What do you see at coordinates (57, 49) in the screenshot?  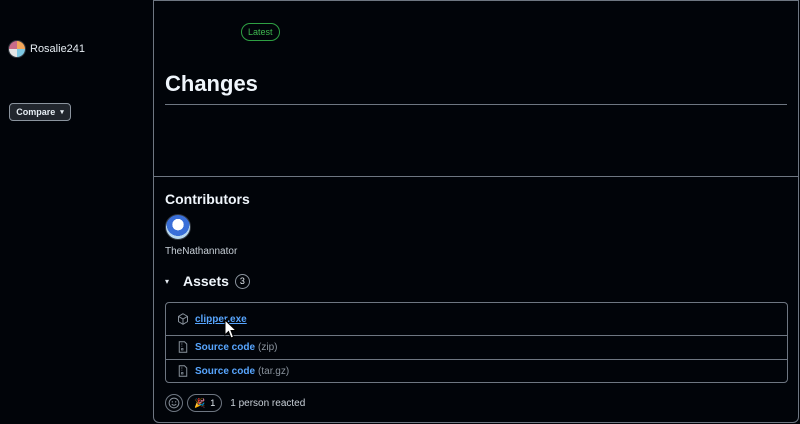 I see `username: Rosalie241` at bounding box center [57, 49].